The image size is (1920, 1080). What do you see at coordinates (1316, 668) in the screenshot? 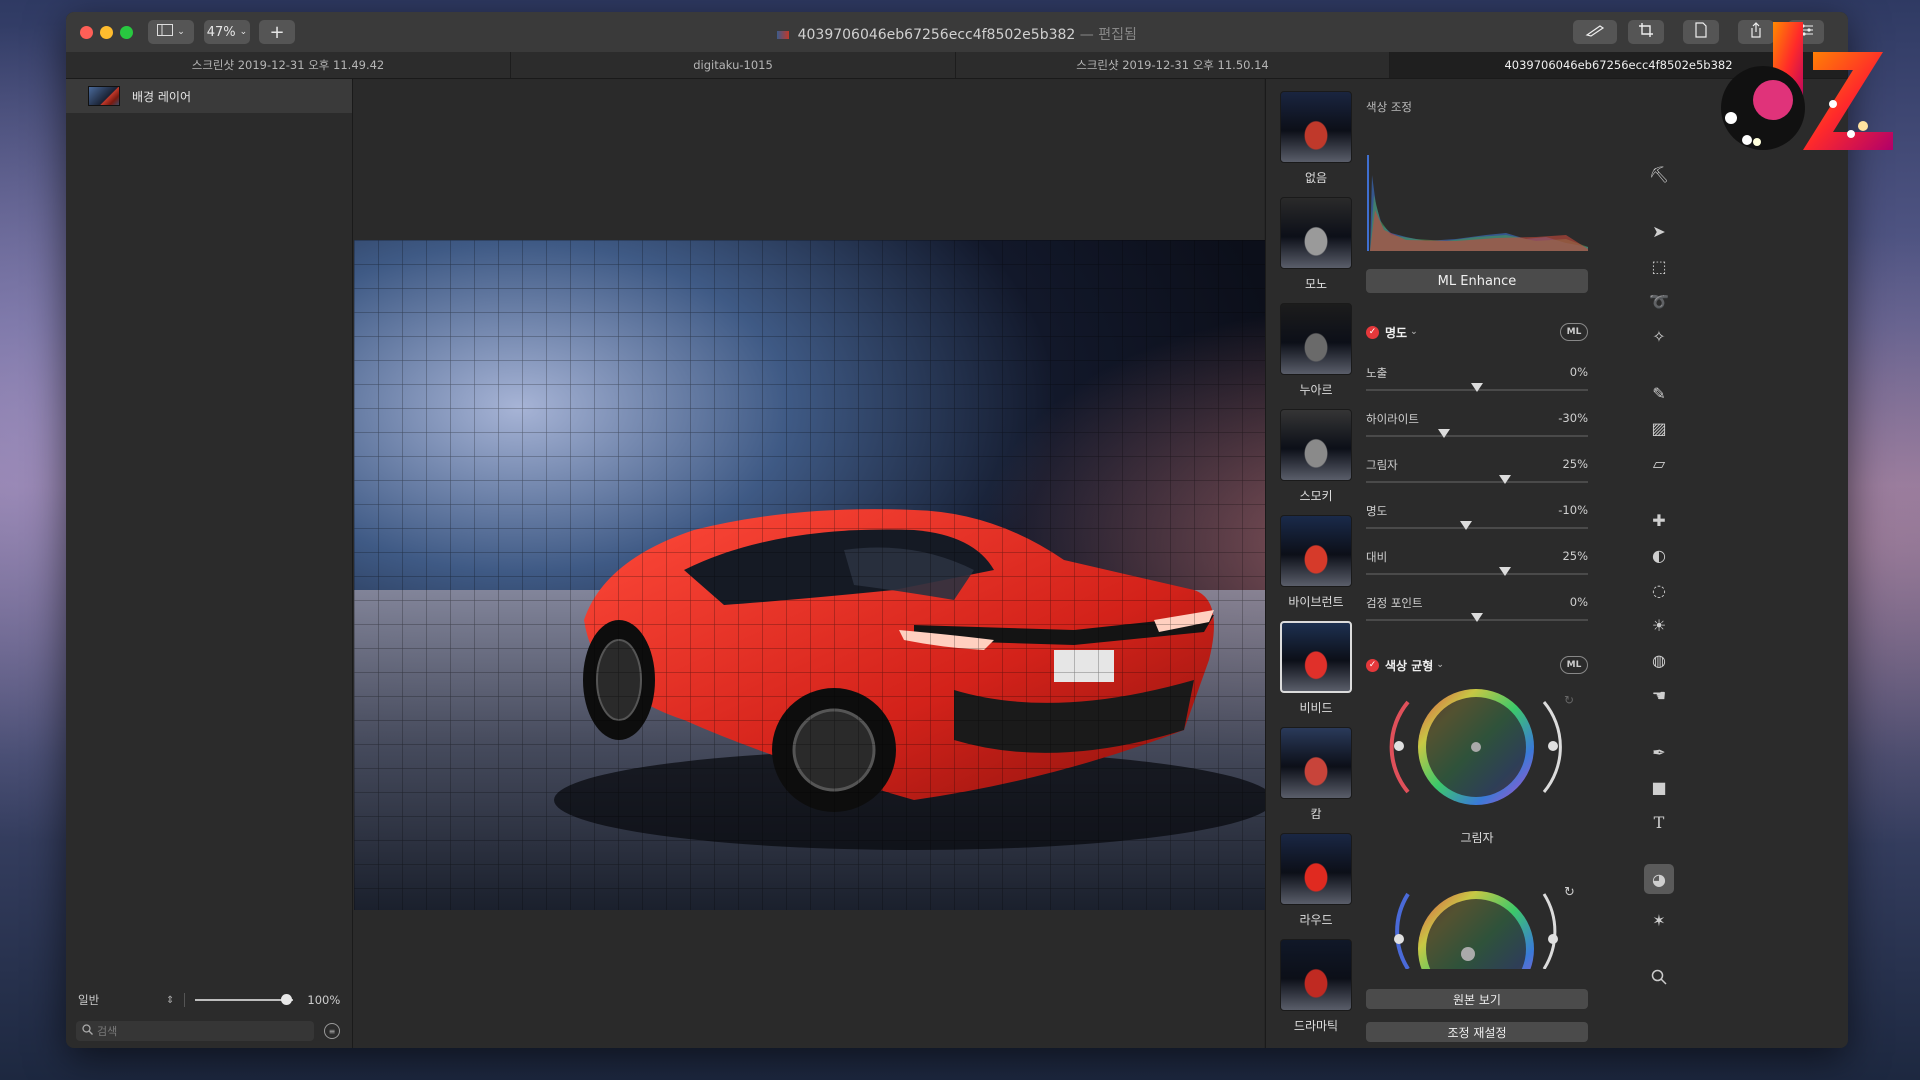
I see `preset-item: 비비드` at bounding box center [1316, 668].